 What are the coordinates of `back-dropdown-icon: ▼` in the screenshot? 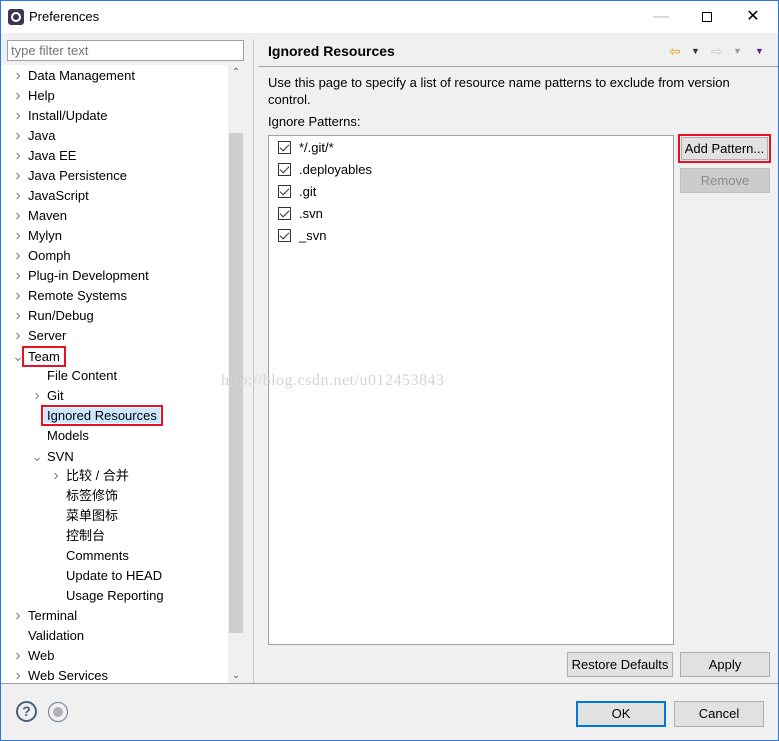 It's located at (695, 51).